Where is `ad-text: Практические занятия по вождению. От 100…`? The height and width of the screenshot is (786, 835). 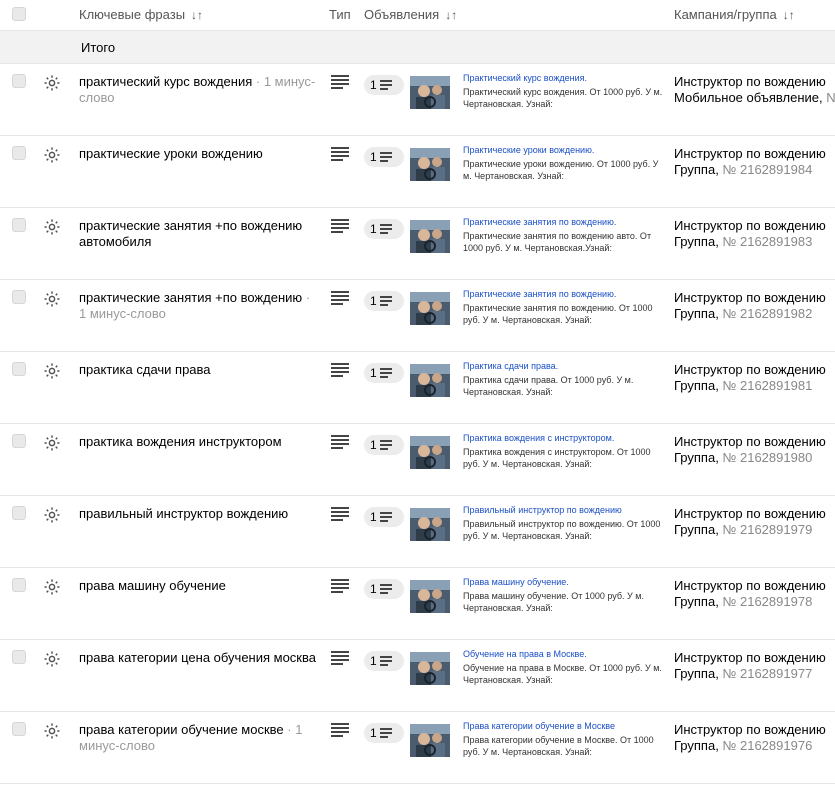 ad-text: Практические занятия по вождению. От 100… is located at coordinates (558, 314).